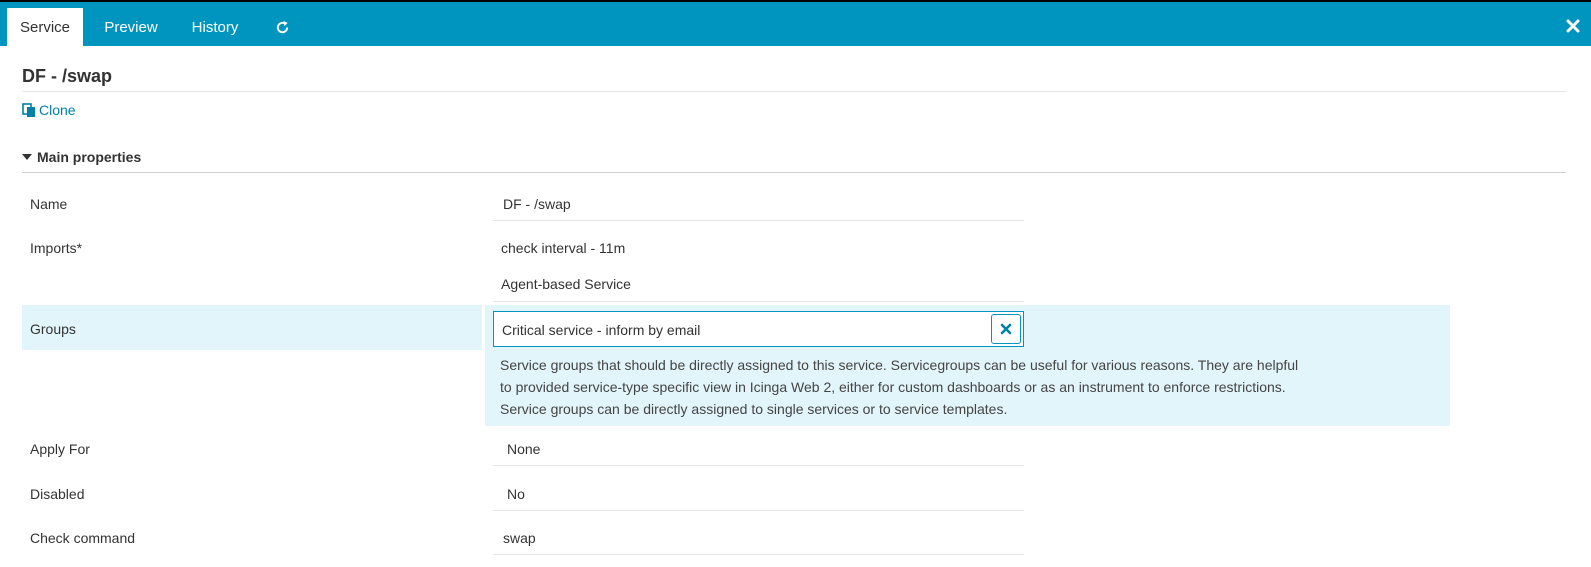  What do you see at coordinates (215, 28) in the screenshot?
I see `tab-history: History` at bounding box center [215, 28].